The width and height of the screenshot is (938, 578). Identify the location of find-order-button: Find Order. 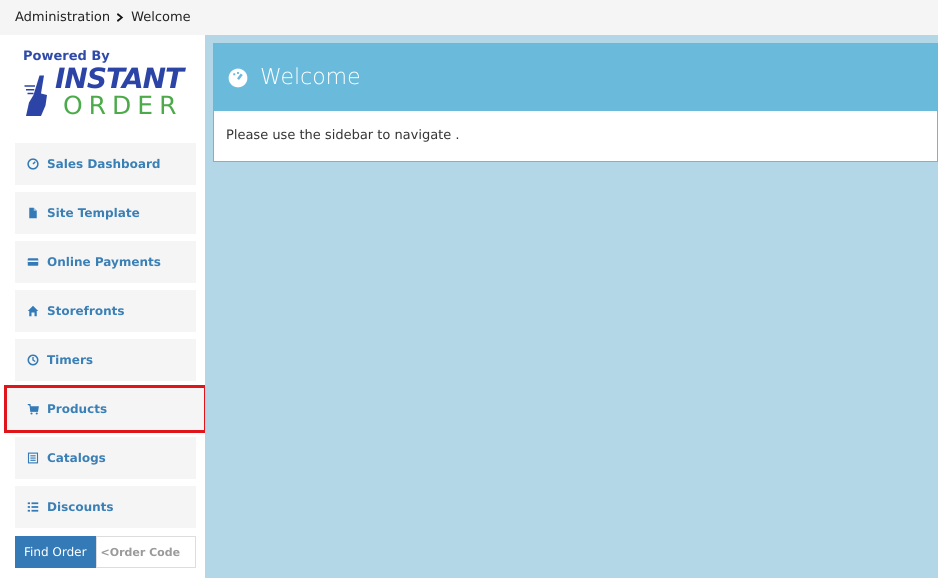
(55, 552).